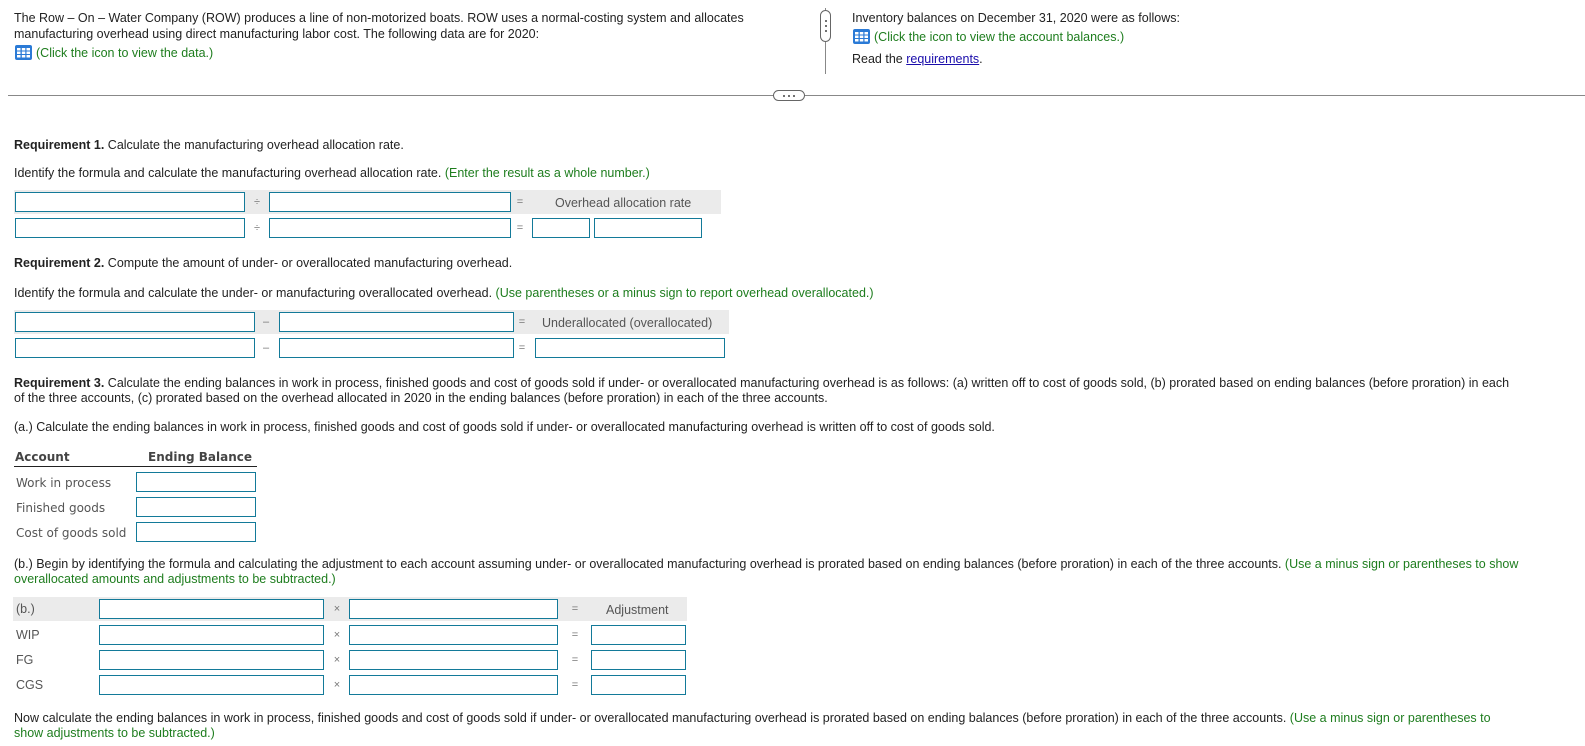  What do you see at coordinates (135, 348) in the screenshot?
I see `req2-minuend-value-input` at bounding box center [135, 348].